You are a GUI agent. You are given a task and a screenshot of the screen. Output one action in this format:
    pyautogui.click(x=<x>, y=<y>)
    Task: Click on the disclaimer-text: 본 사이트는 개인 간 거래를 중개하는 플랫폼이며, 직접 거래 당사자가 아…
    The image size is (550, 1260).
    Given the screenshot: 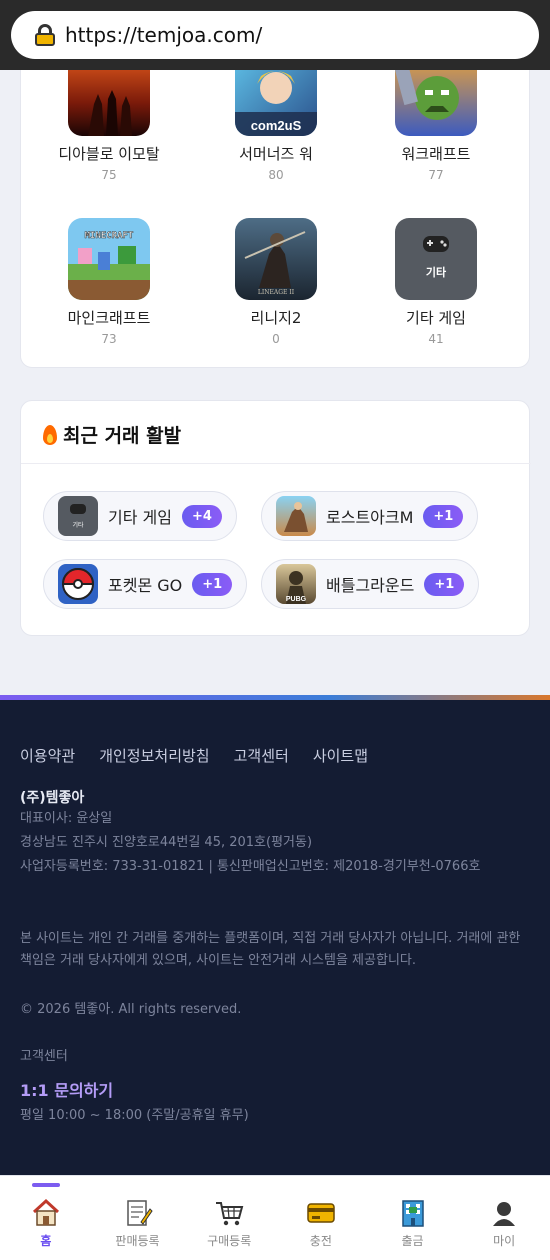 What is the action you would take?
    pyautogui.click(x=270, y=949)
    